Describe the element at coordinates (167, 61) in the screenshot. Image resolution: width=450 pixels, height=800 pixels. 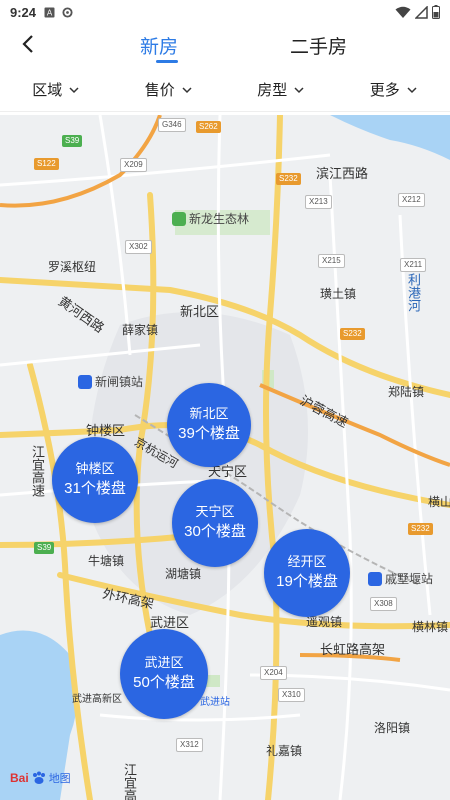
I see `active-tab-indicator` at that location.